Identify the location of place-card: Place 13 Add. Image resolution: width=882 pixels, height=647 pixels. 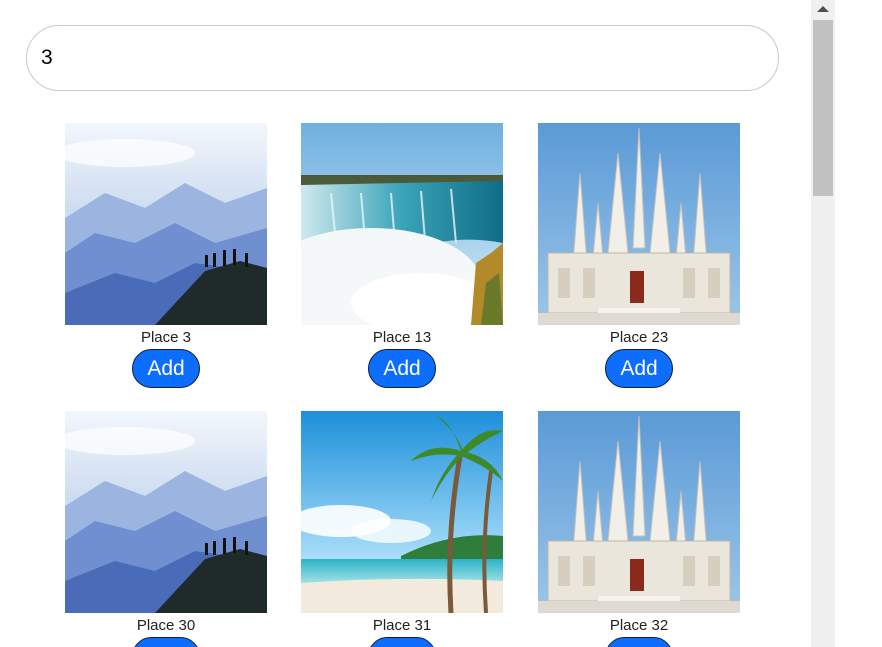
(402, 255).